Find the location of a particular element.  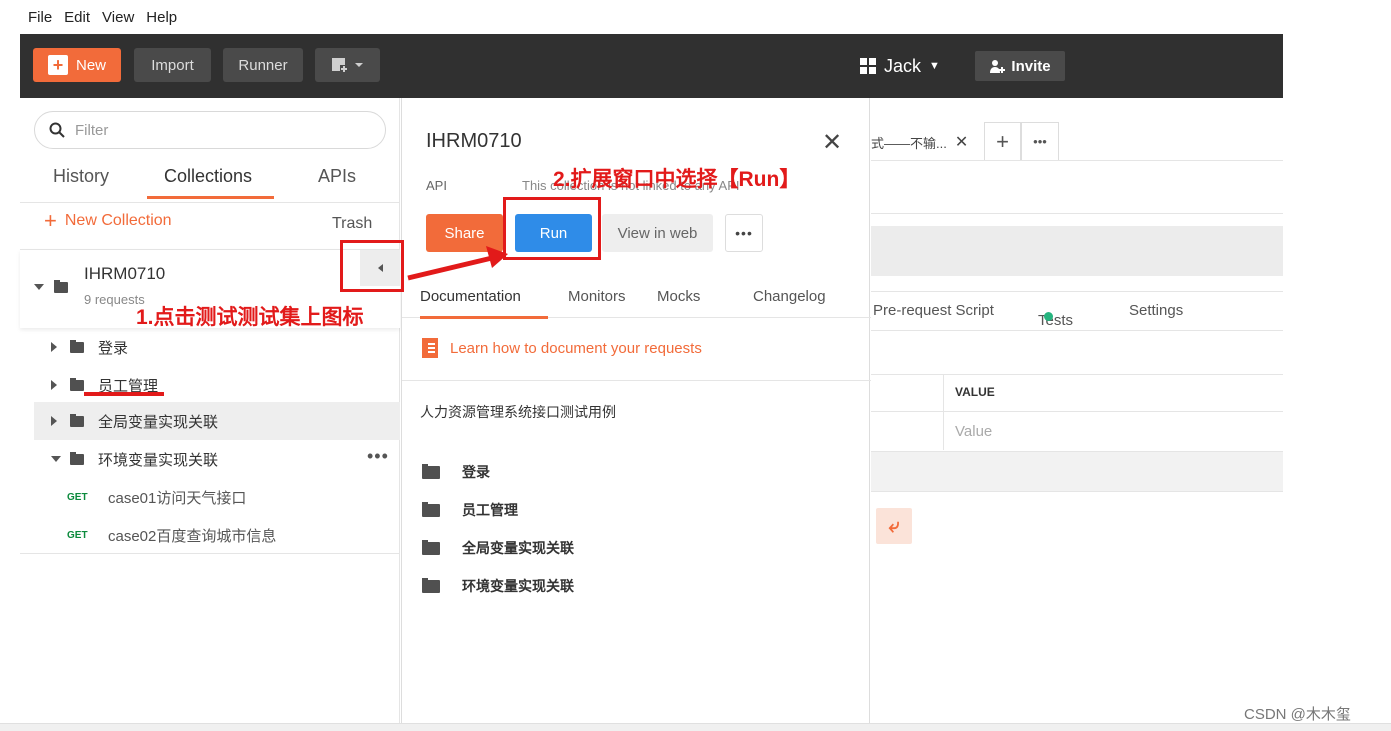

tab-documentation: Documentation is located at coordinates (470, 296).